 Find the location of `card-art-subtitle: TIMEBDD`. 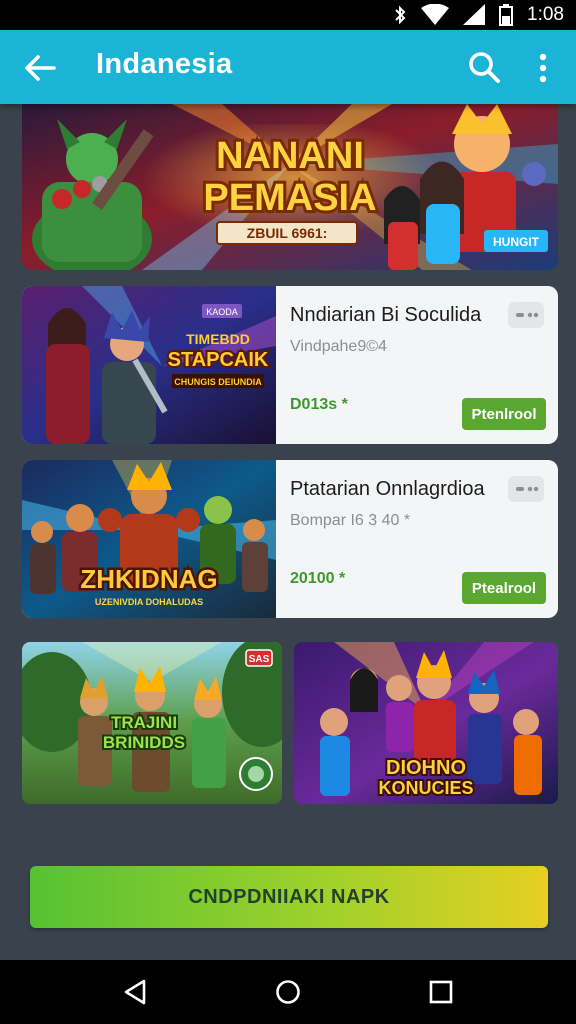

card-art-subtitle: TIMEBDD is located at coordinates (218, 339).